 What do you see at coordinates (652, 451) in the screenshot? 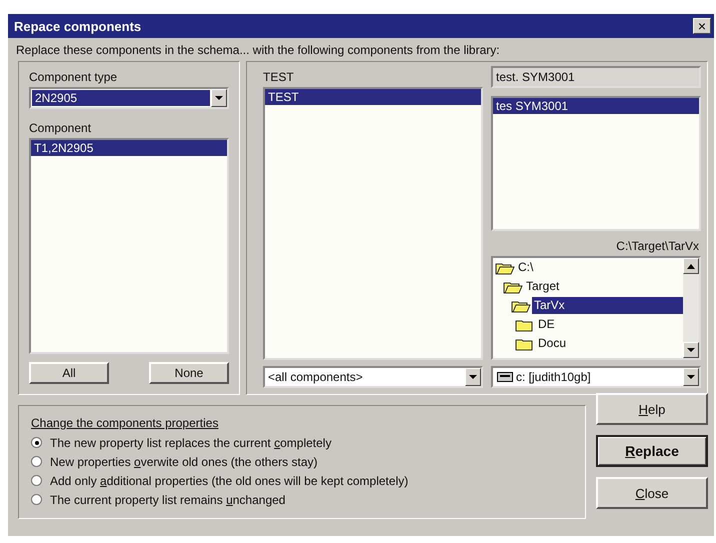
I see `action-button: Replace` at bounding box center [652, 451].